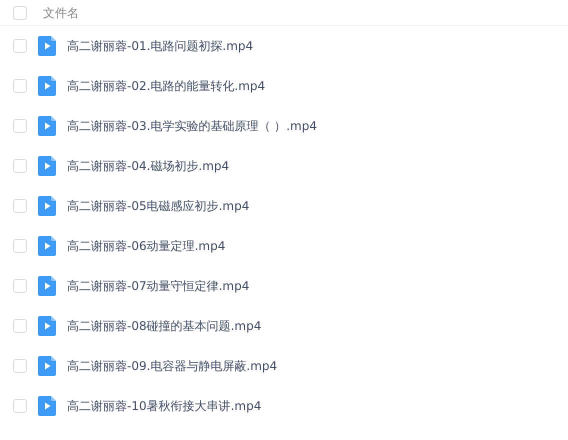  I want to click on file-name: 高二谢丽蓉-03.电学实验的基础原理（ ）.mp4, so click(192, 126).